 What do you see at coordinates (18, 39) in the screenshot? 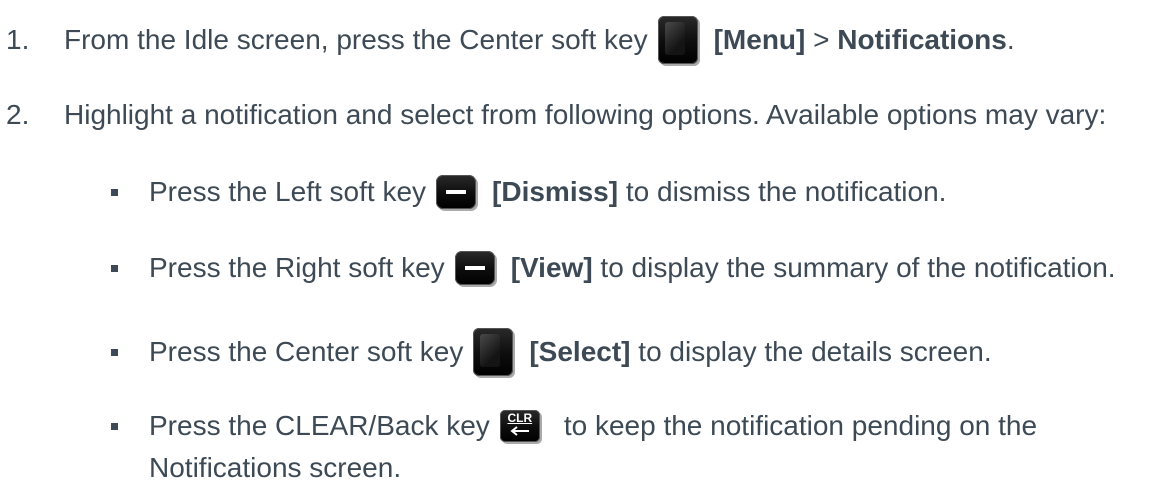
I see `step-number: 1.` at bounding box center [18, 39].